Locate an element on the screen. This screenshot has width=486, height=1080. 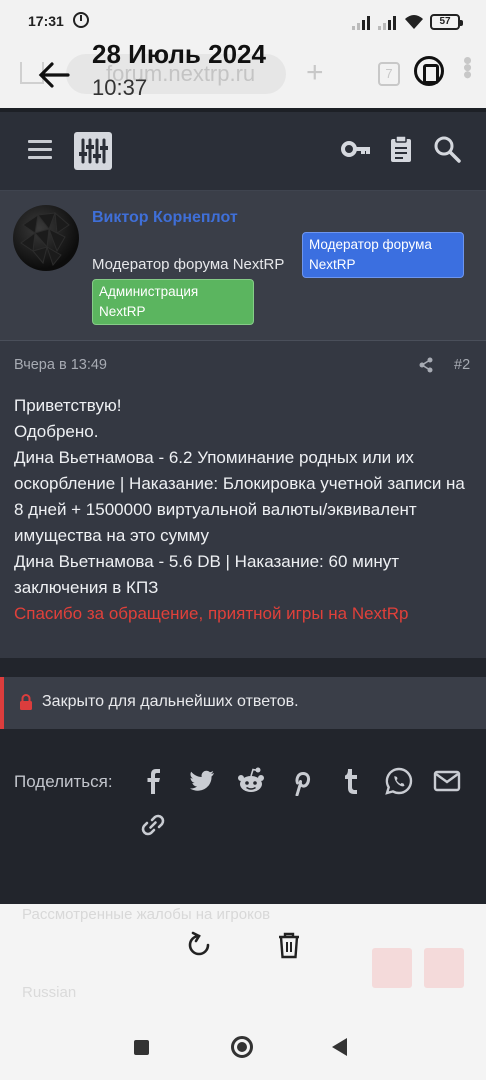
user-title: Модератор форума NextRP is located at coordinates (188, 264).